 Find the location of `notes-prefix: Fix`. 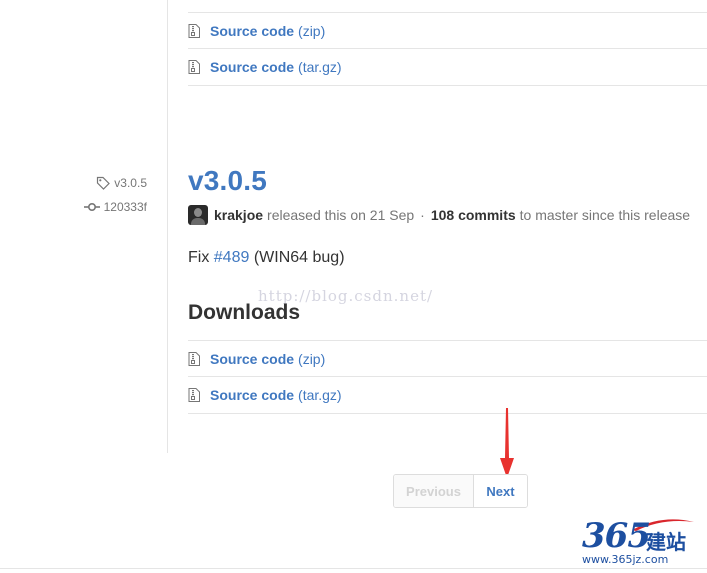

notes-prefix: Fix is located at coordinates (199, 257).